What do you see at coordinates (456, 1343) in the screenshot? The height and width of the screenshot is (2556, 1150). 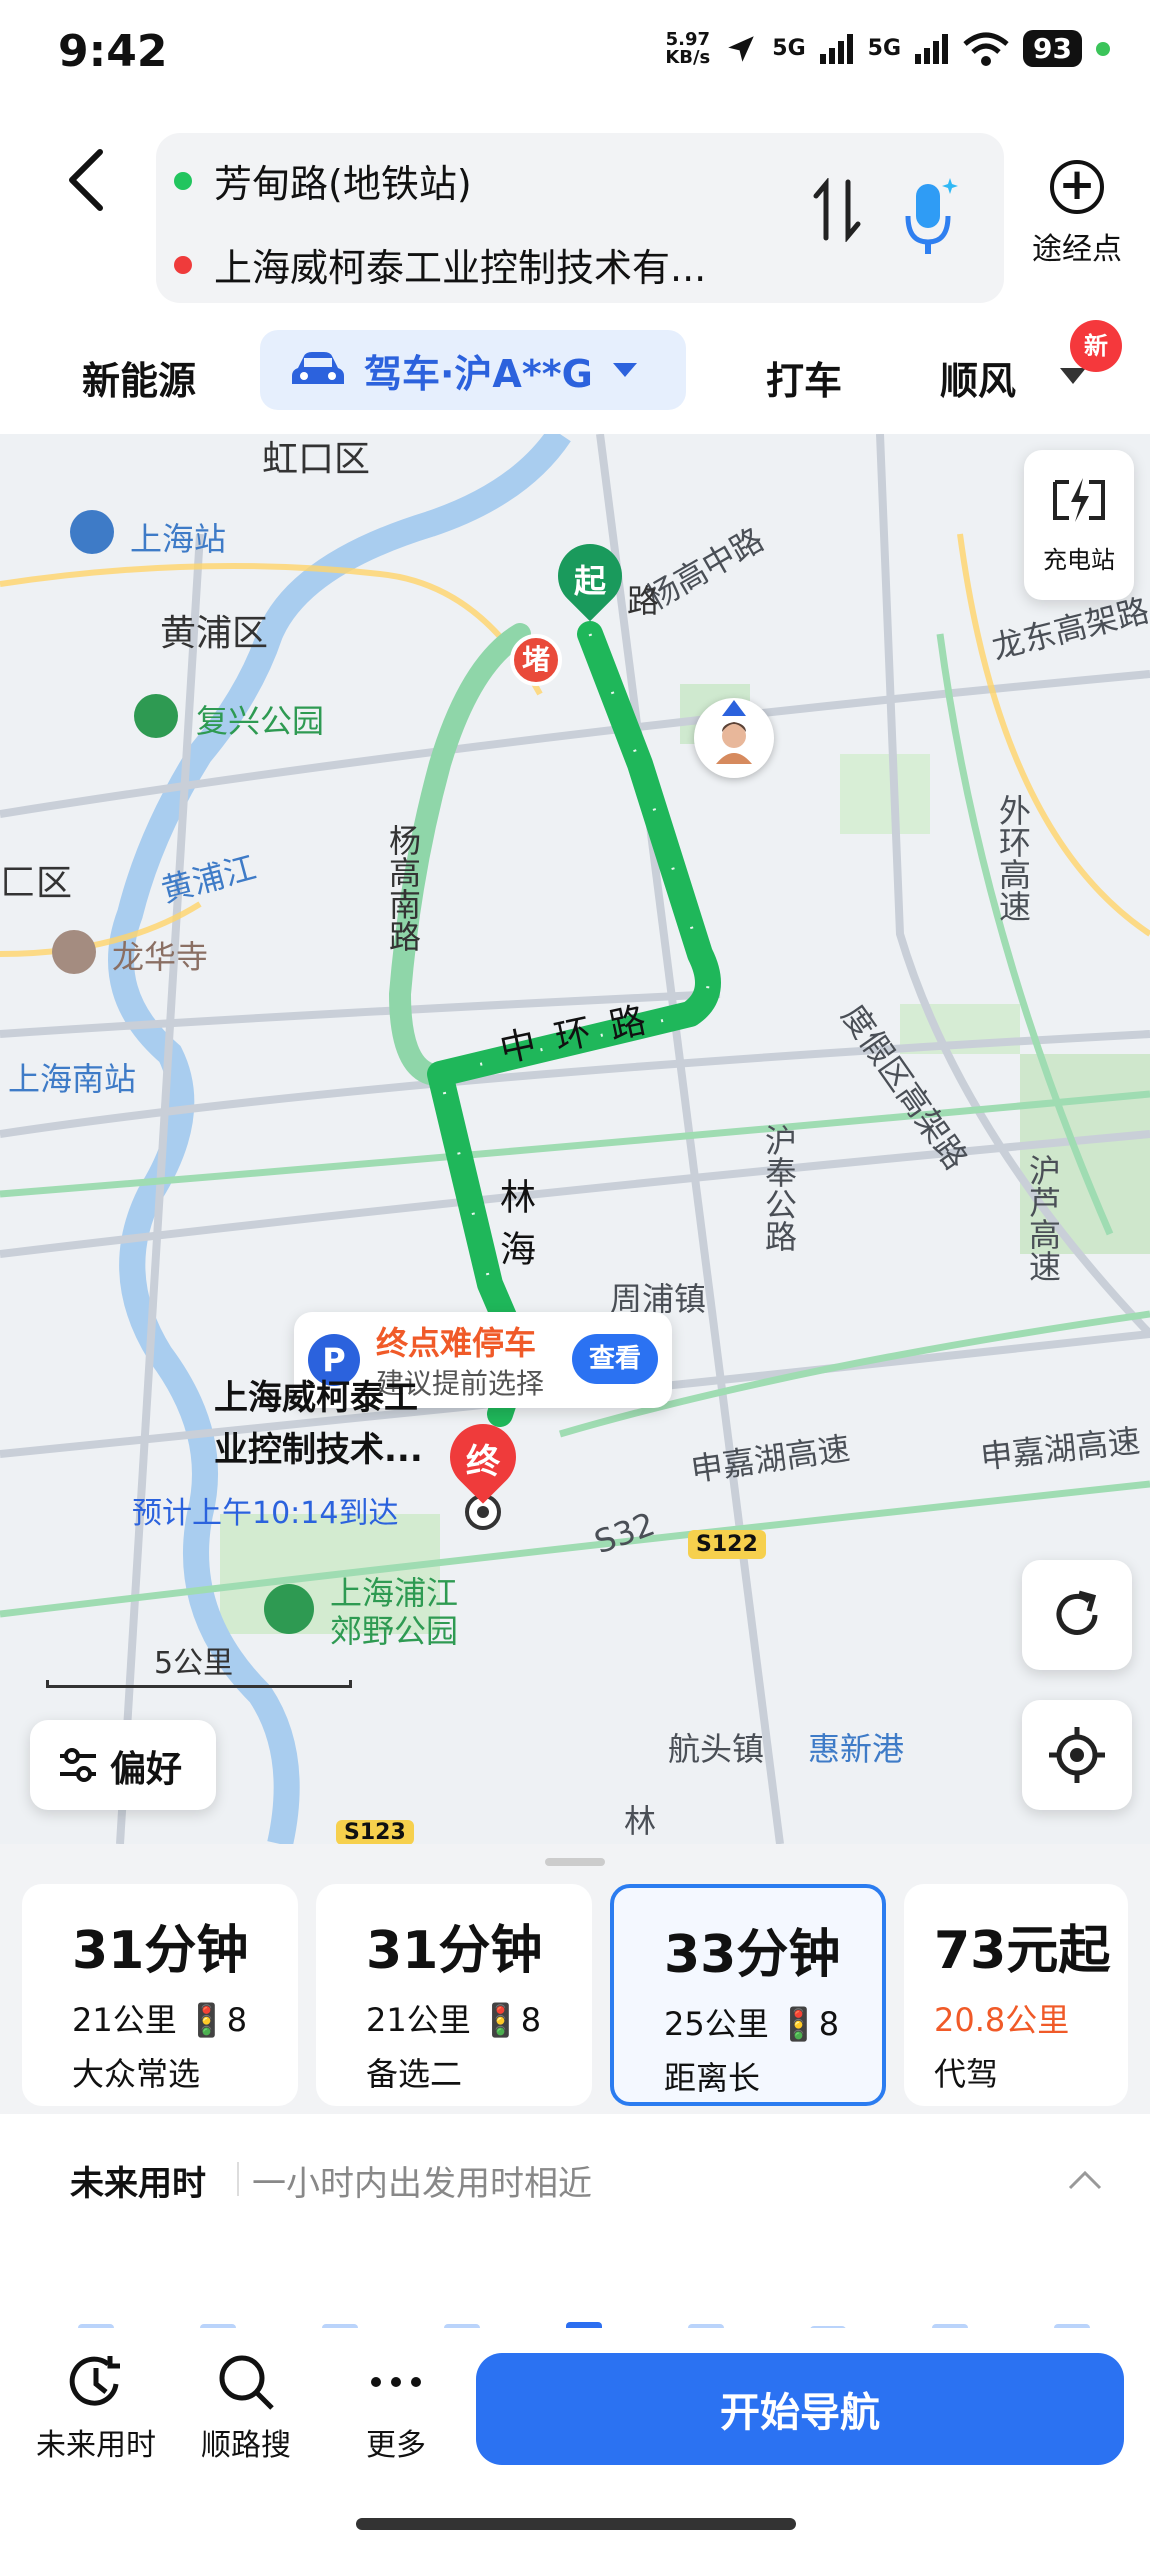 I see `parking-title: 终点难停车` at bounding box center [456, 1343].